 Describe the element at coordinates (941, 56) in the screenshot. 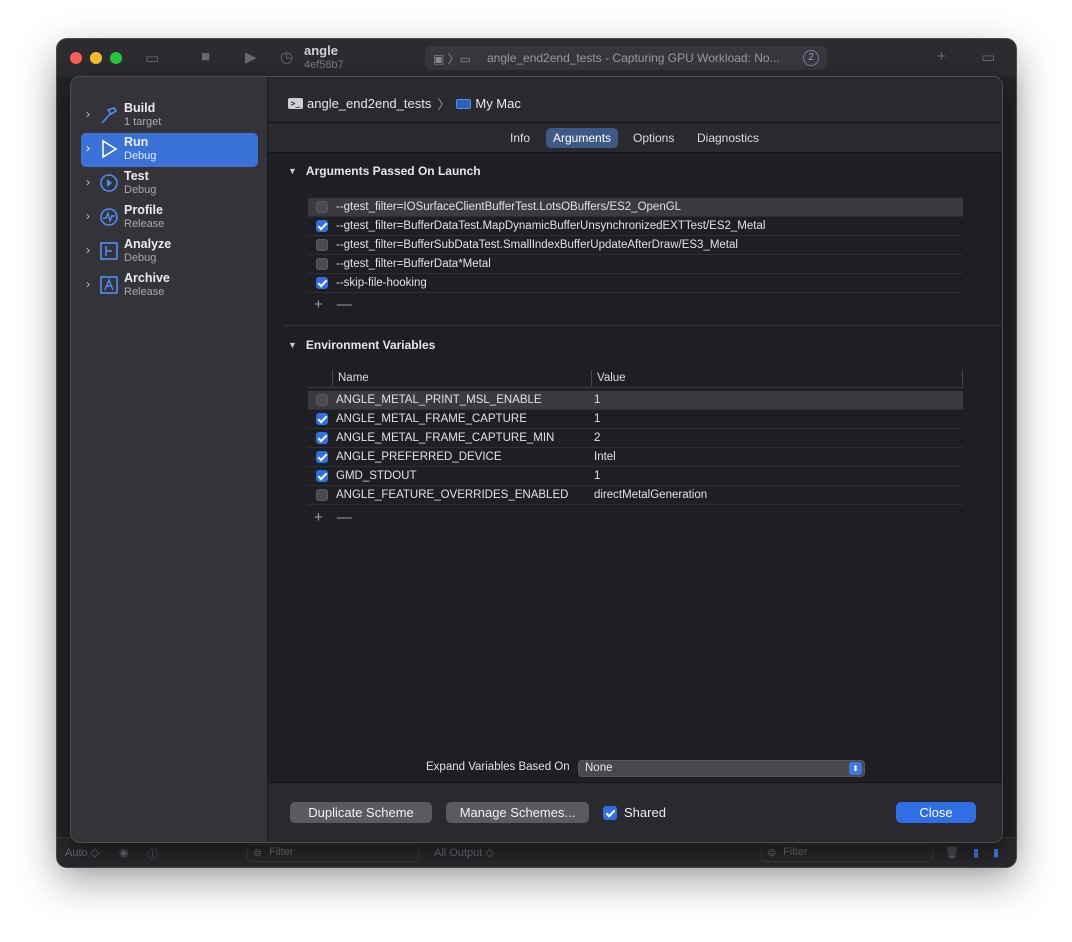

I see `add-icon: +` at that location.